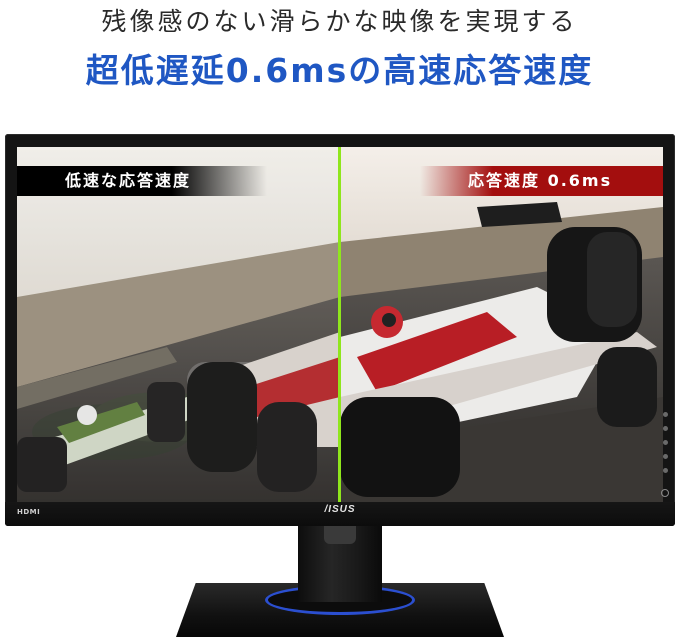 This screenshot has height=644, width=679. Describe the element at coordinates (340, 535) in the screenshot. I see `stand-cable-slot` at that location.